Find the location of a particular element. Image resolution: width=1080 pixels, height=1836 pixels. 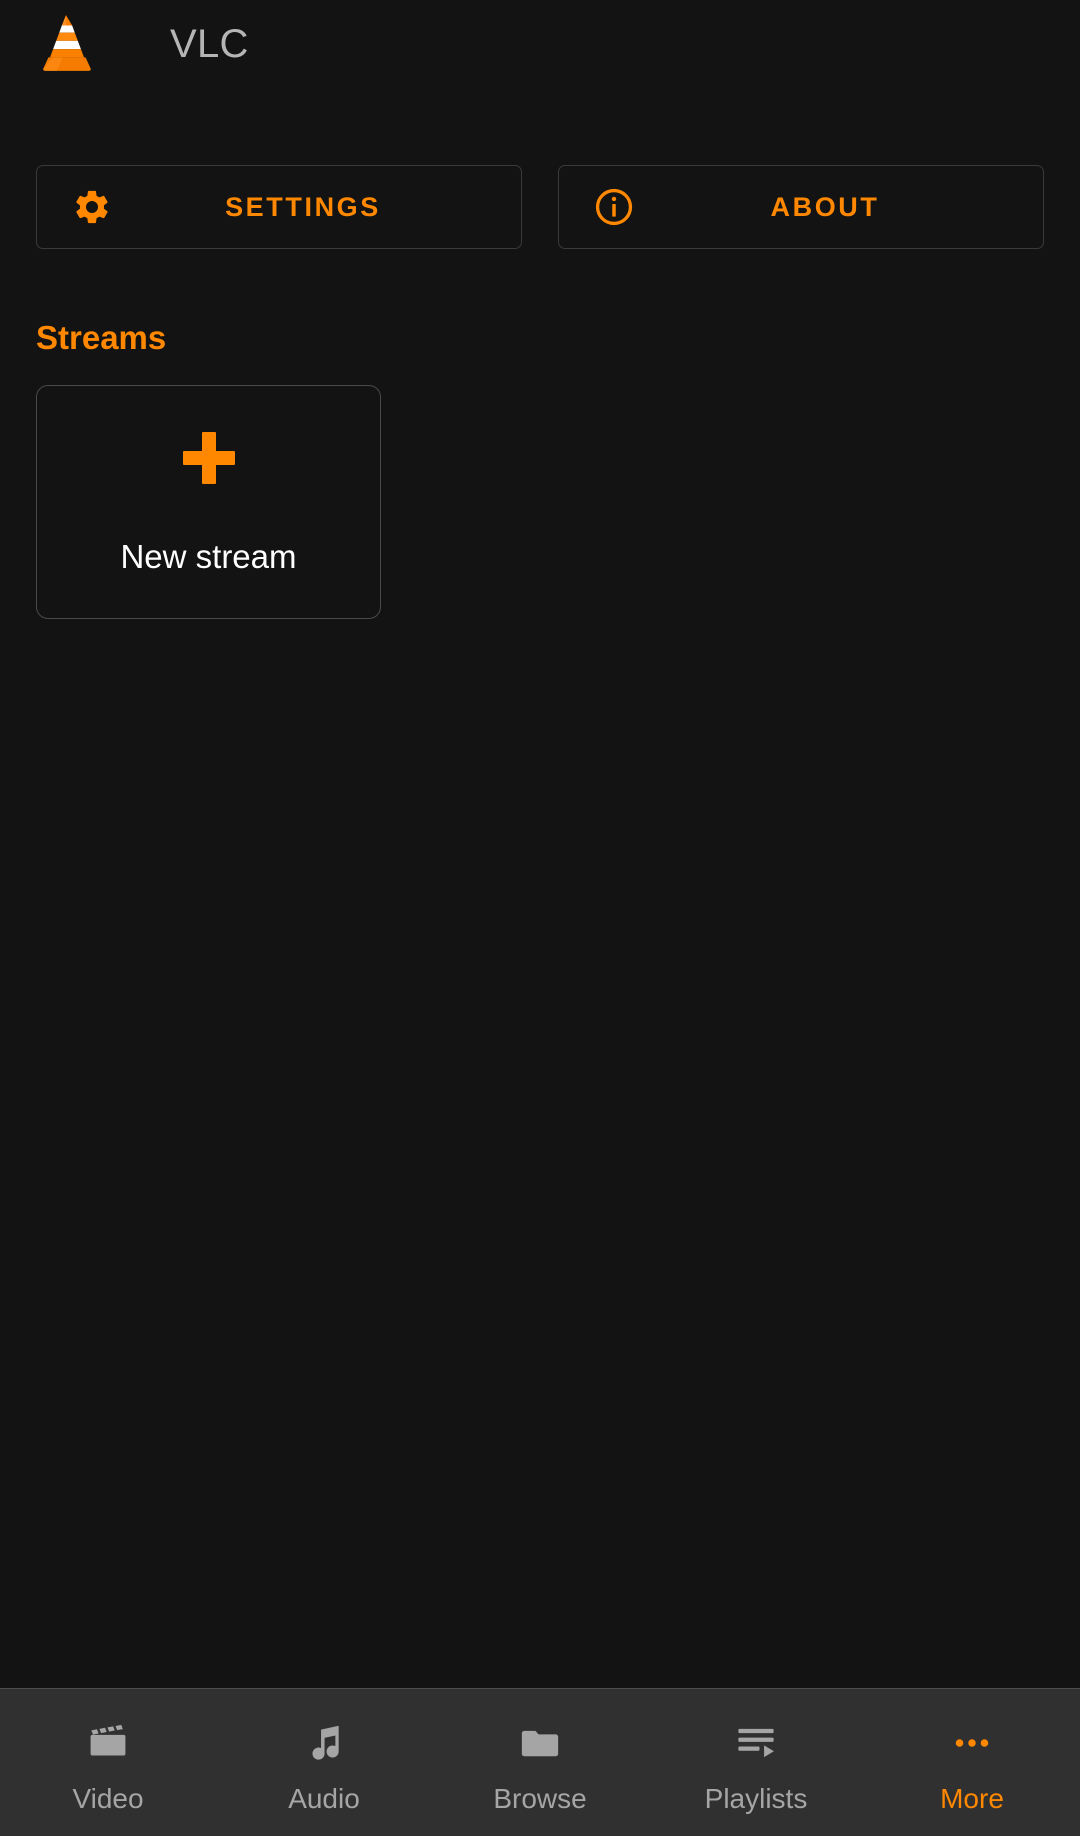

movie-clapper-icon is located at coordinates (108, 1743).